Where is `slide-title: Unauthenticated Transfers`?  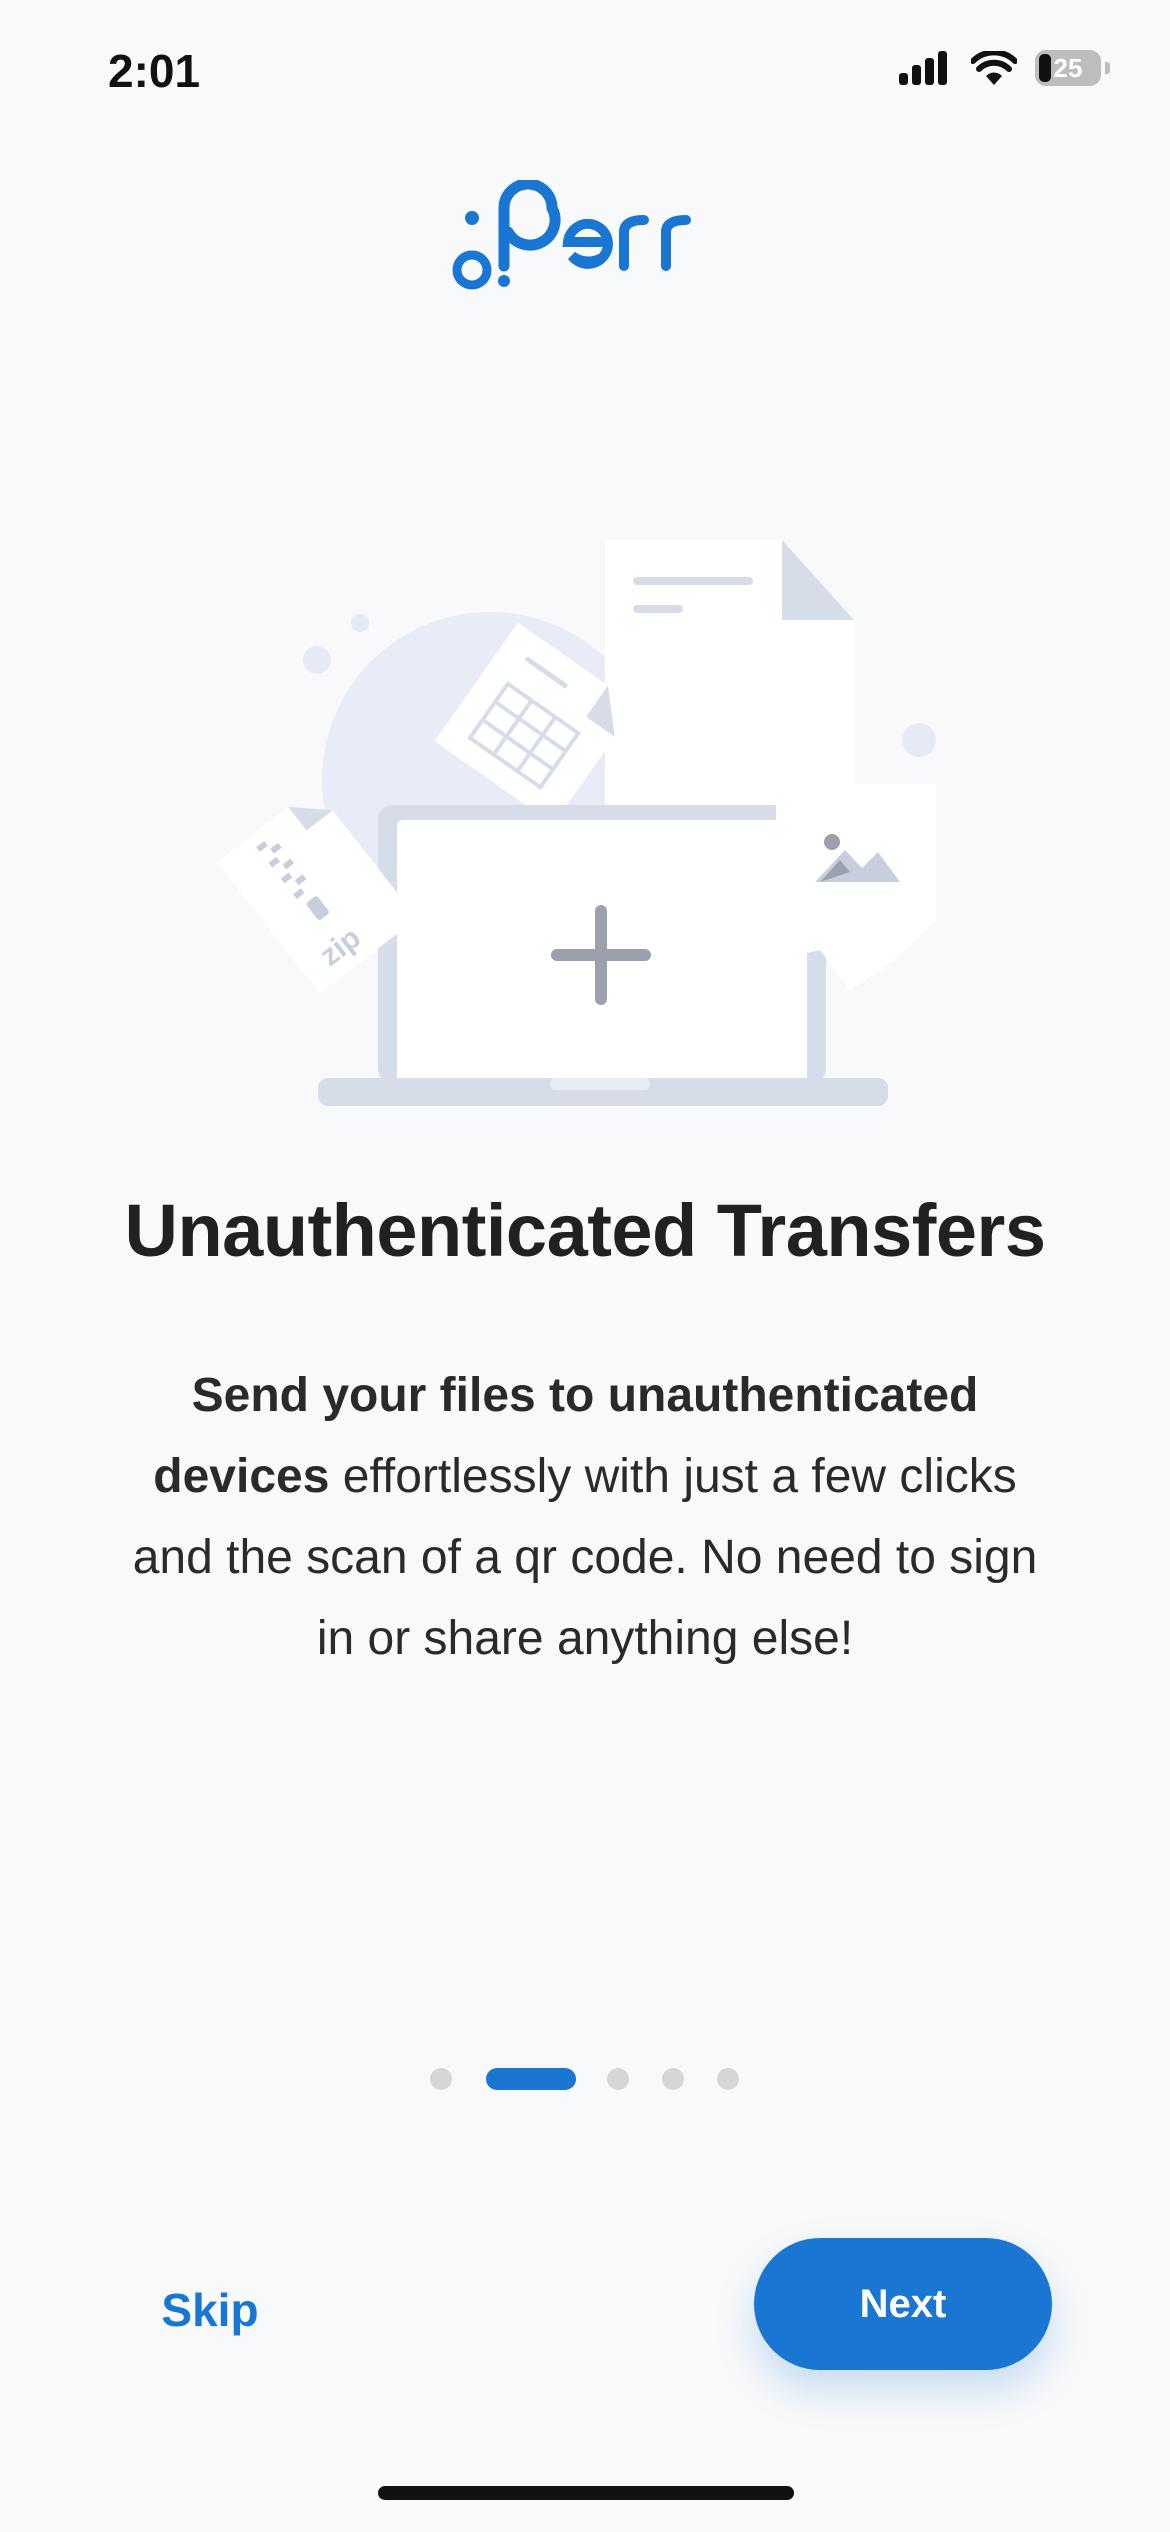 slide-title: Unauthenticated Transfers is located at coordinates (585, 1230).